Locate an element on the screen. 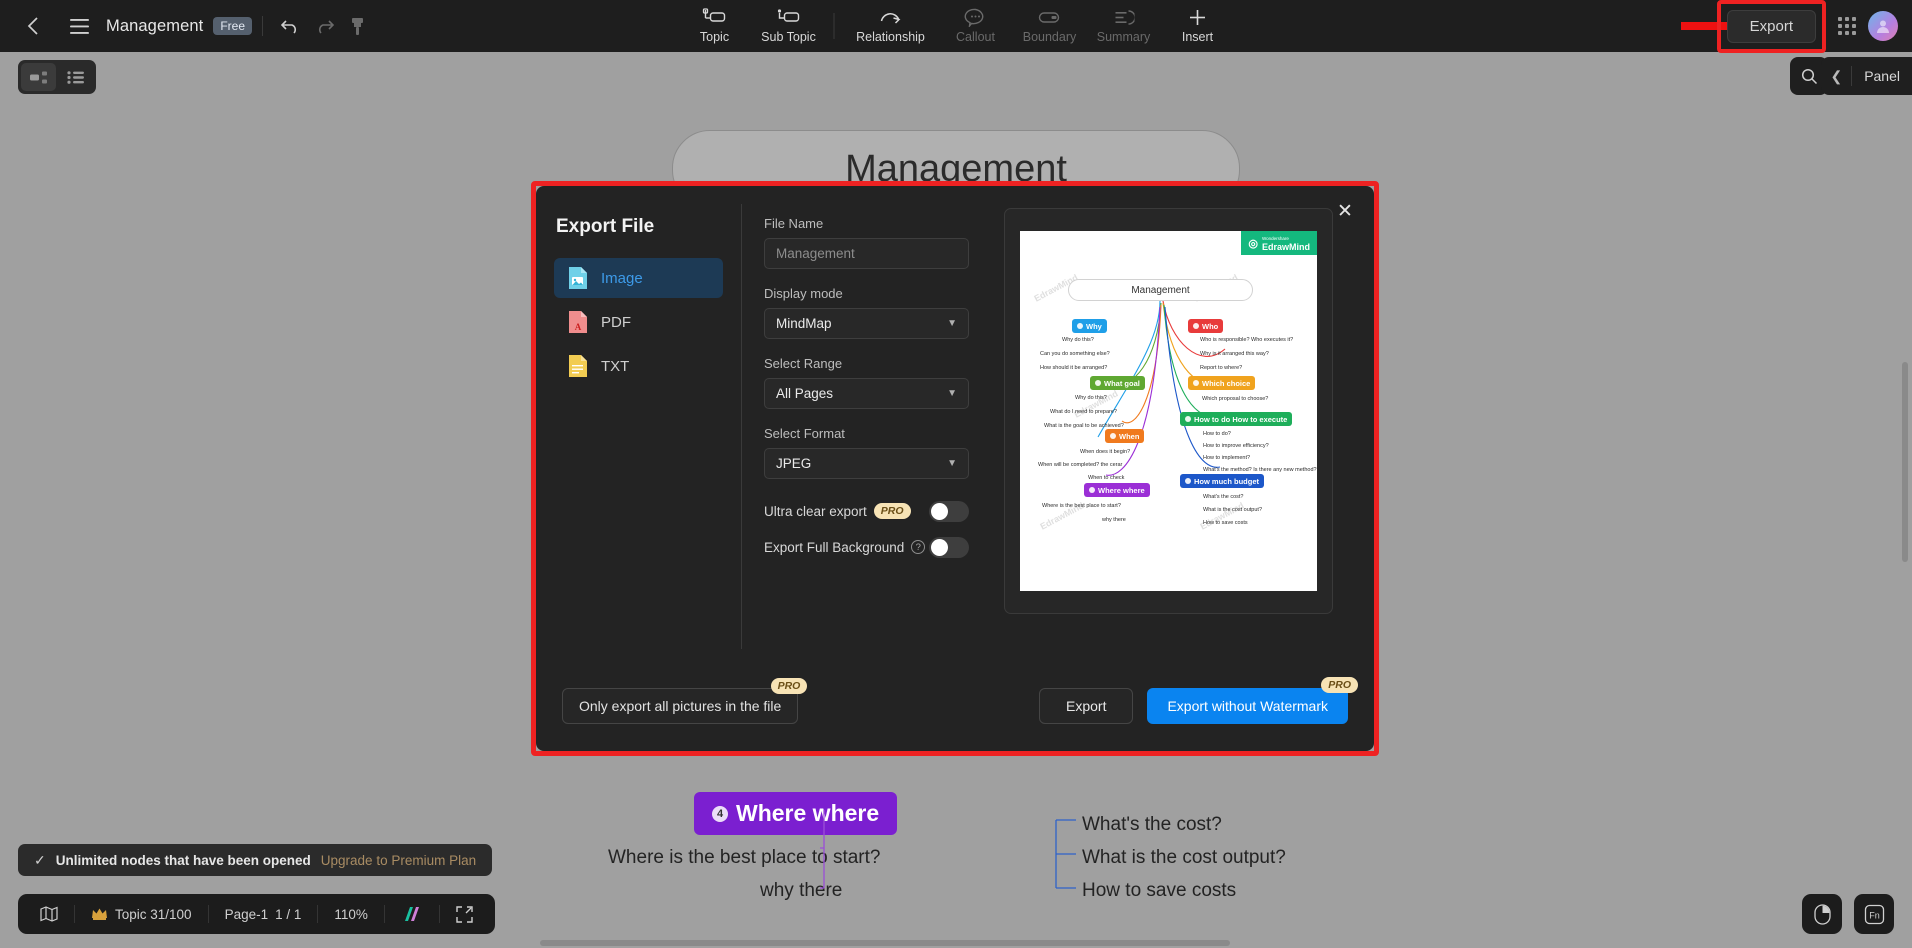 This screenshot has width=1912, height=948. floating-action-buttons: Fn is located at coordinates (1848, 914).